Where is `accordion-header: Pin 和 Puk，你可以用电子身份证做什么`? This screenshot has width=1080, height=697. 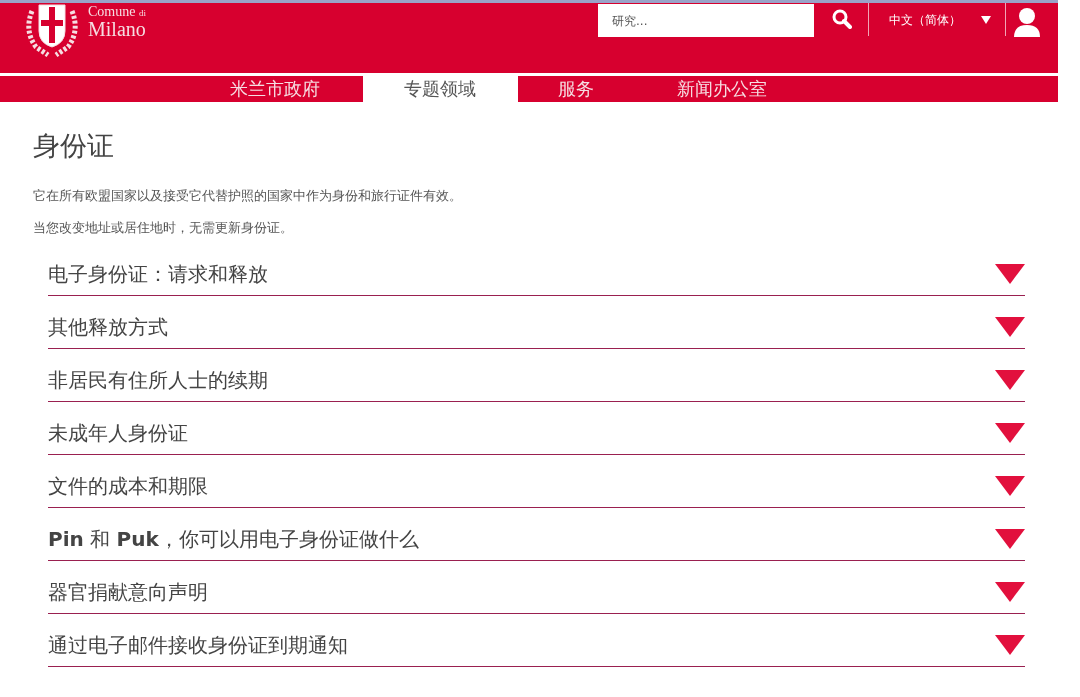
accordion-header: Pin 和 Puk，你可以用电子身份证做什么 is located at coordinates (536, 535).